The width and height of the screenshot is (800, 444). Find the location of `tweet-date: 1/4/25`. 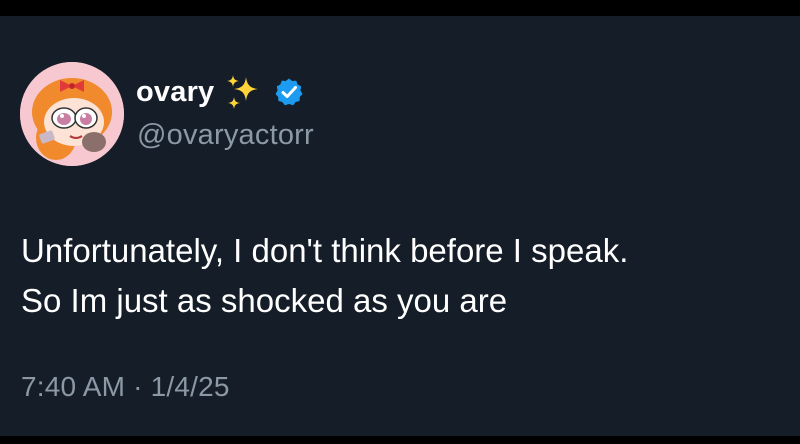

tweet-date: 1/4/25 is located at coordinates (190, 386).